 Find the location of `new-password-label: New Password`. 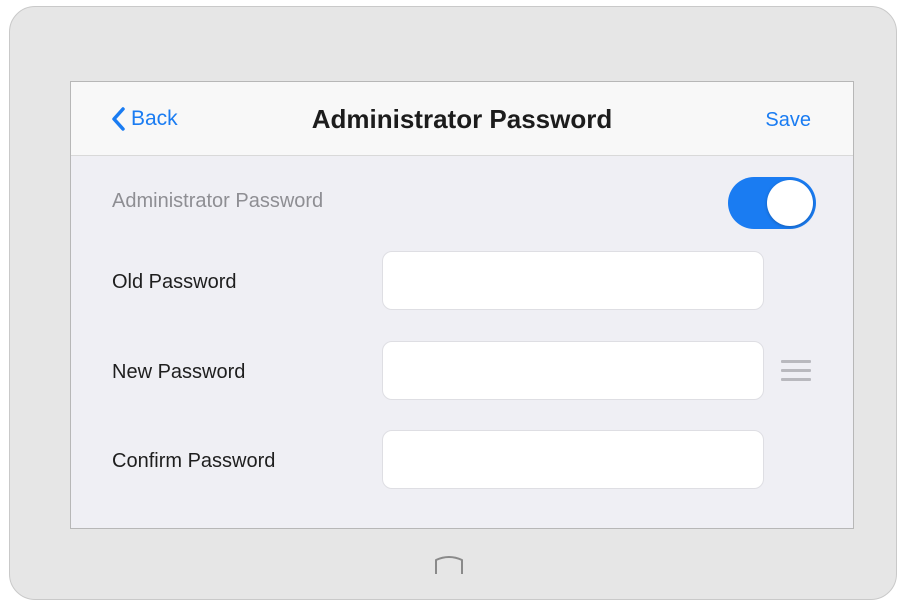

new-password-label: New Password is located at coordinates (179, 372).